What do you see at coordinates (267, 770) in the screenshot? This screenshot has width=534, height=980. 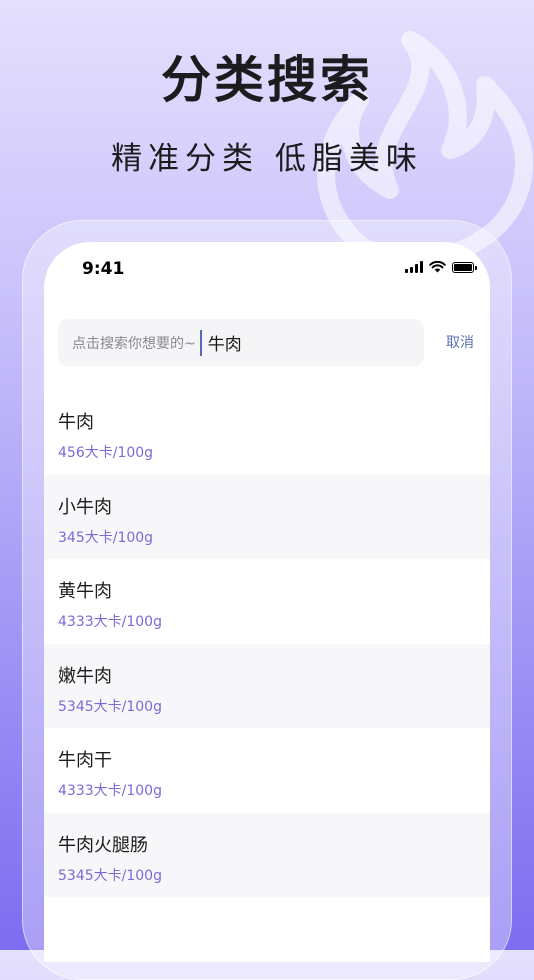 I see `list-item: 牛肉干 4333大卡/100g` at bounding box center [267, 770].